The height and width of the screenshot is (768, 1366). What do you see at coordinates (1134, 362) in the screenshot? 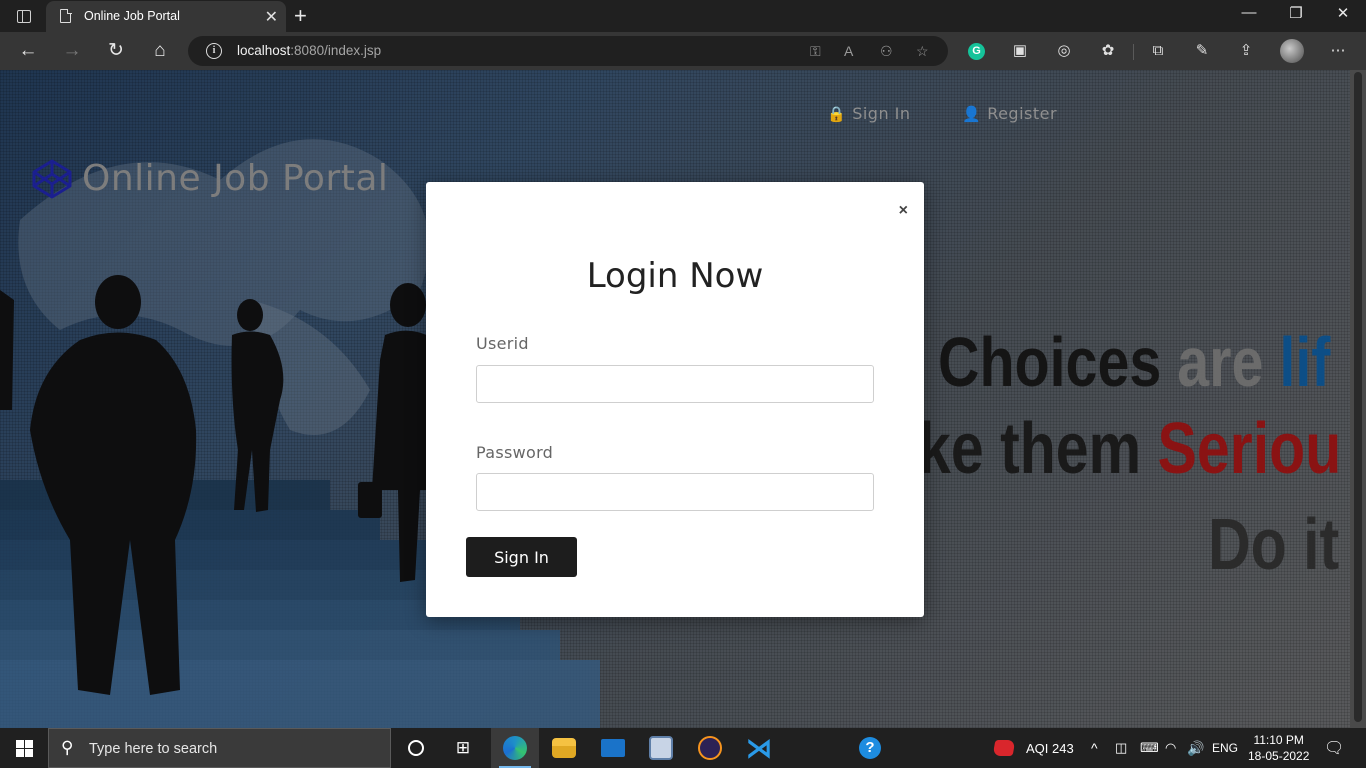
I see `hero-line-1: Choices are lif` at bounding box center [1134, 362].